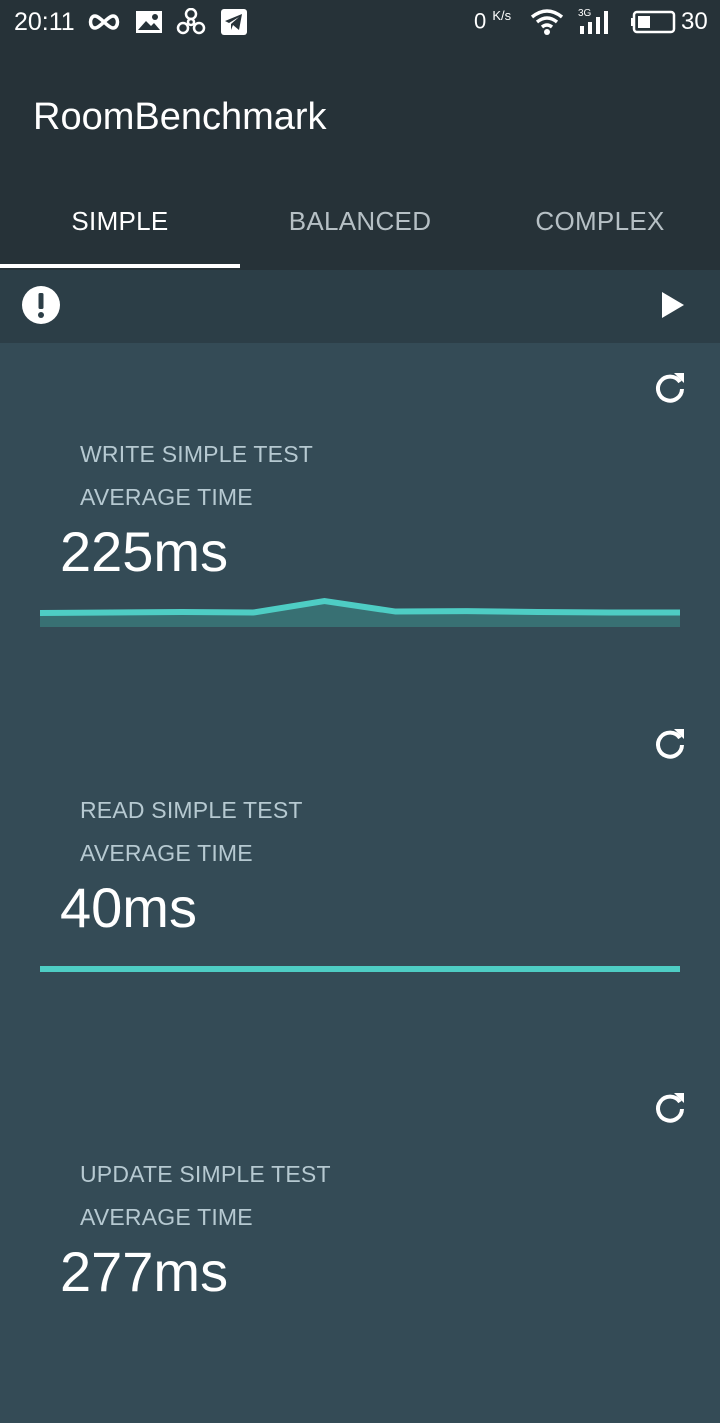  I want to click on action-toolbar, so click(360, 306).